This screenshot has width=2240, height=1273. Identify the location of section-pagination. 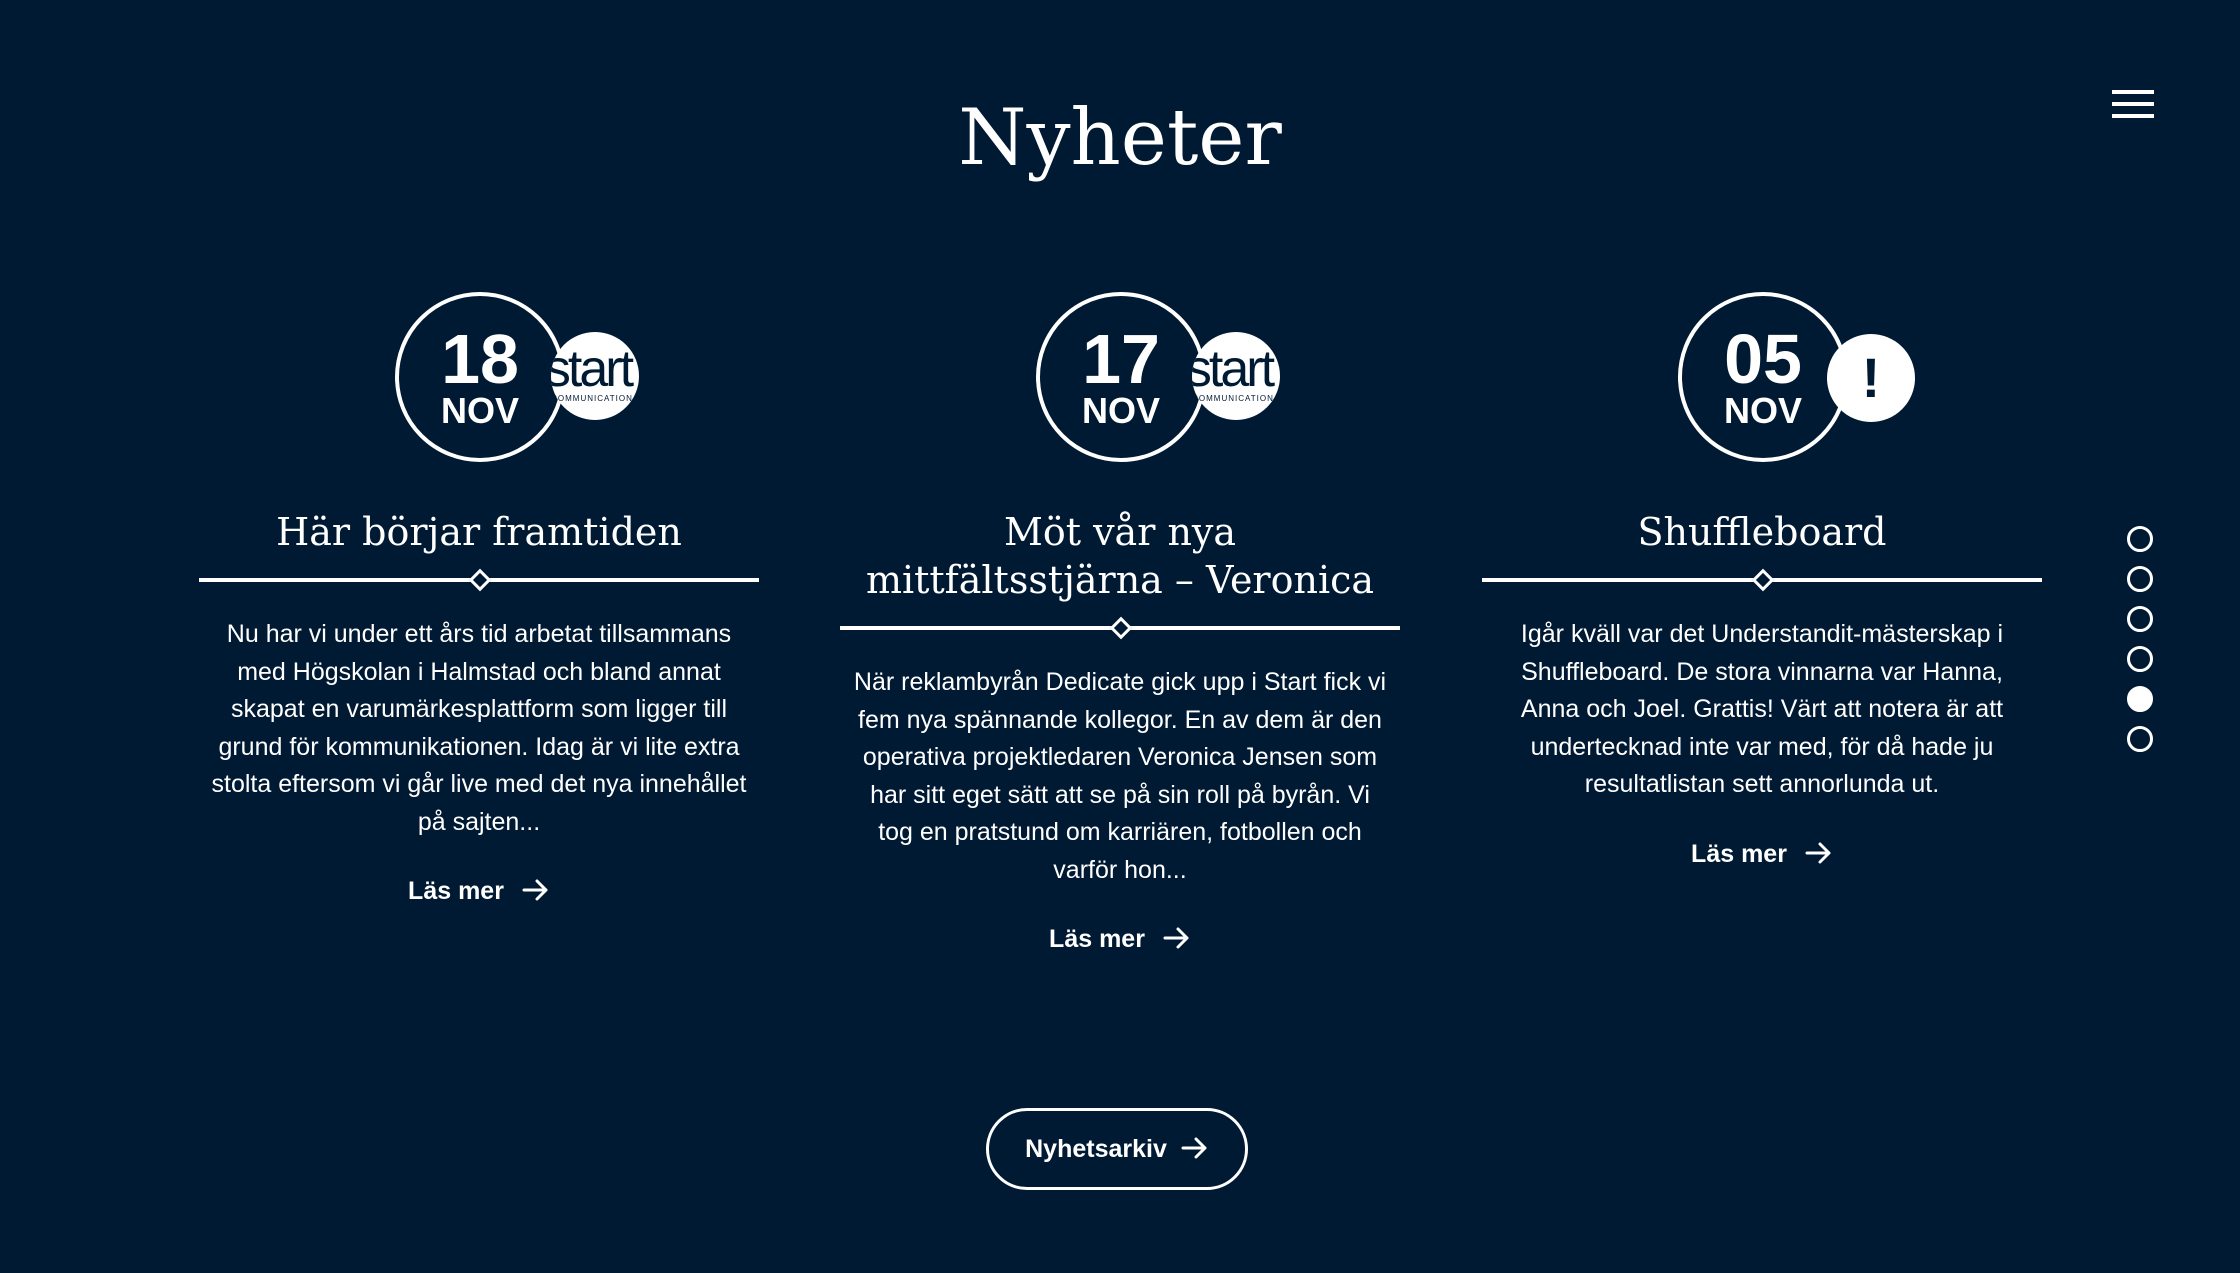
(2140, 646).